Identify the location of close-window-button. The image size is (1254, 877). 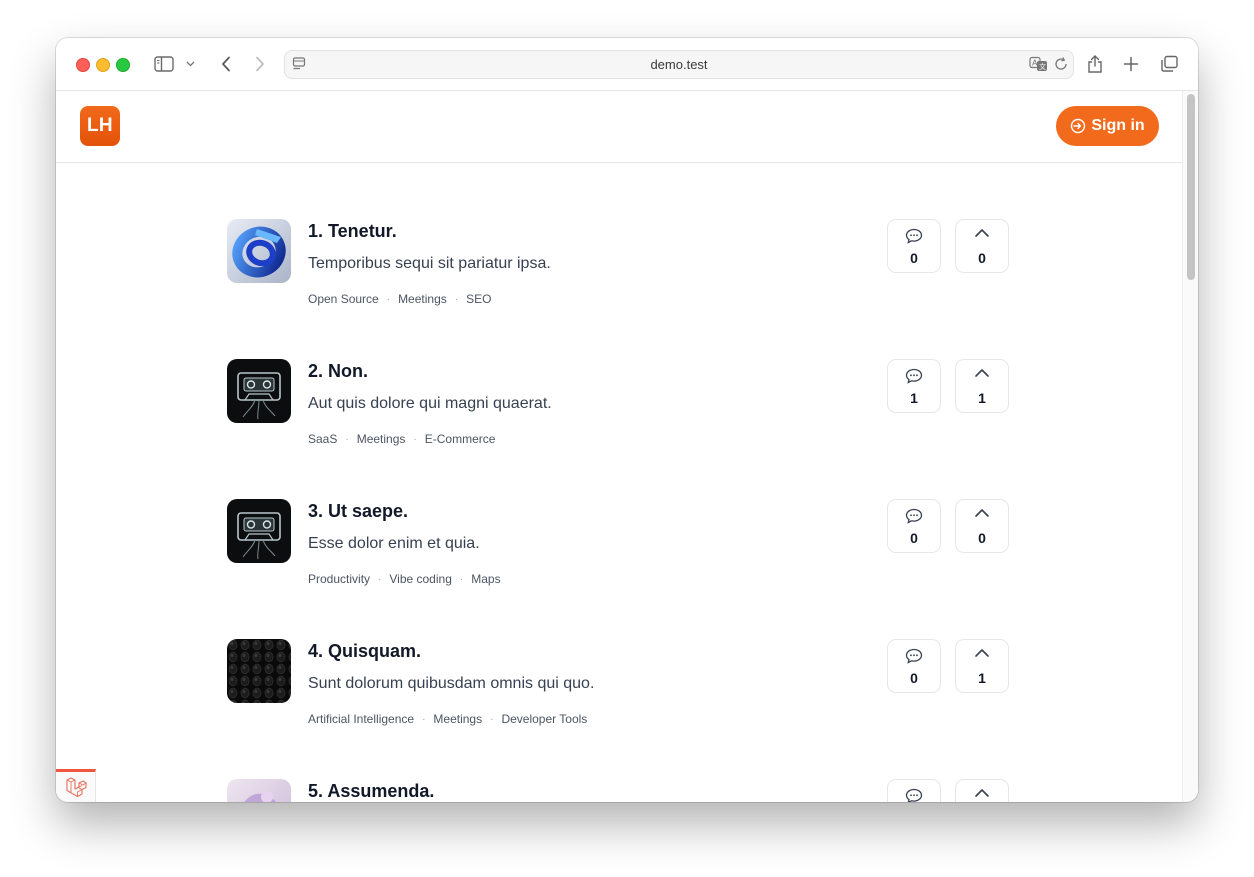
(83, 65).